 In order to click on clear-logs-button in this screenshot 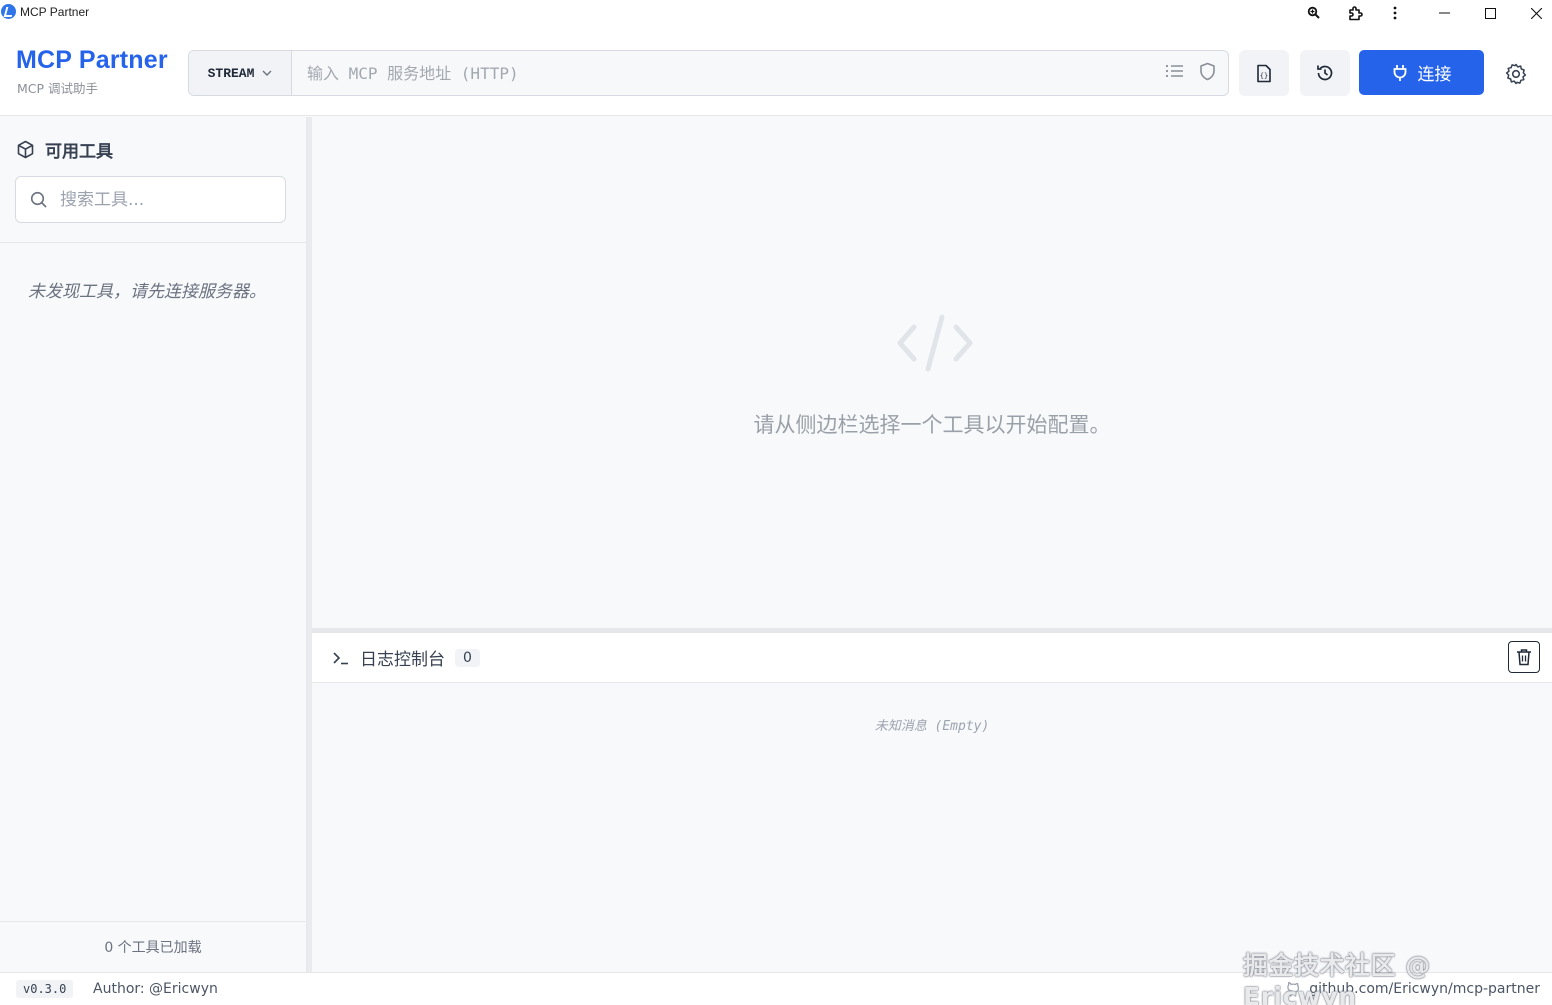, I will do `click(1524, 657)`.